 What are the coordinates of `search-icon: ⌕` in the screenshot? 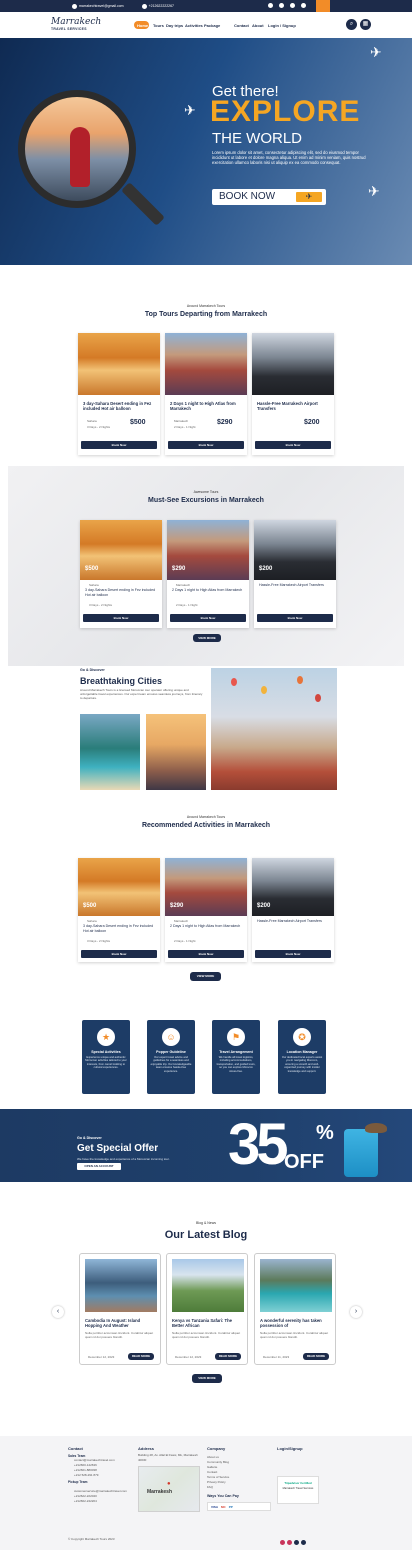 It's located at (351, 24).